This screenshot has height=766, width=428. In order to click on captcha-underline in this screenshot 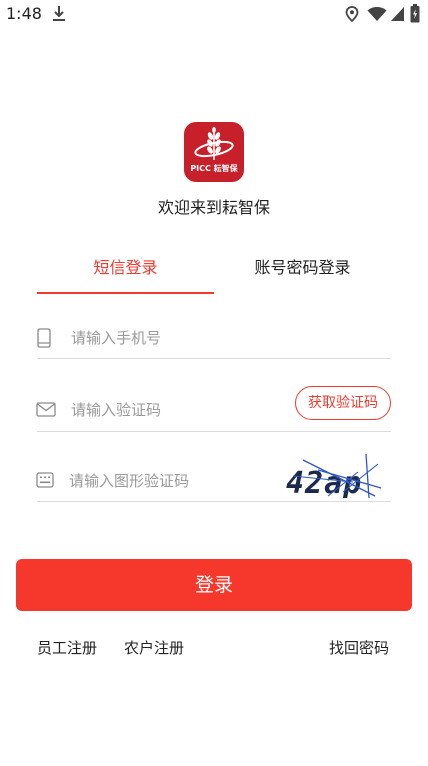, I will do `click(214, 501)`.